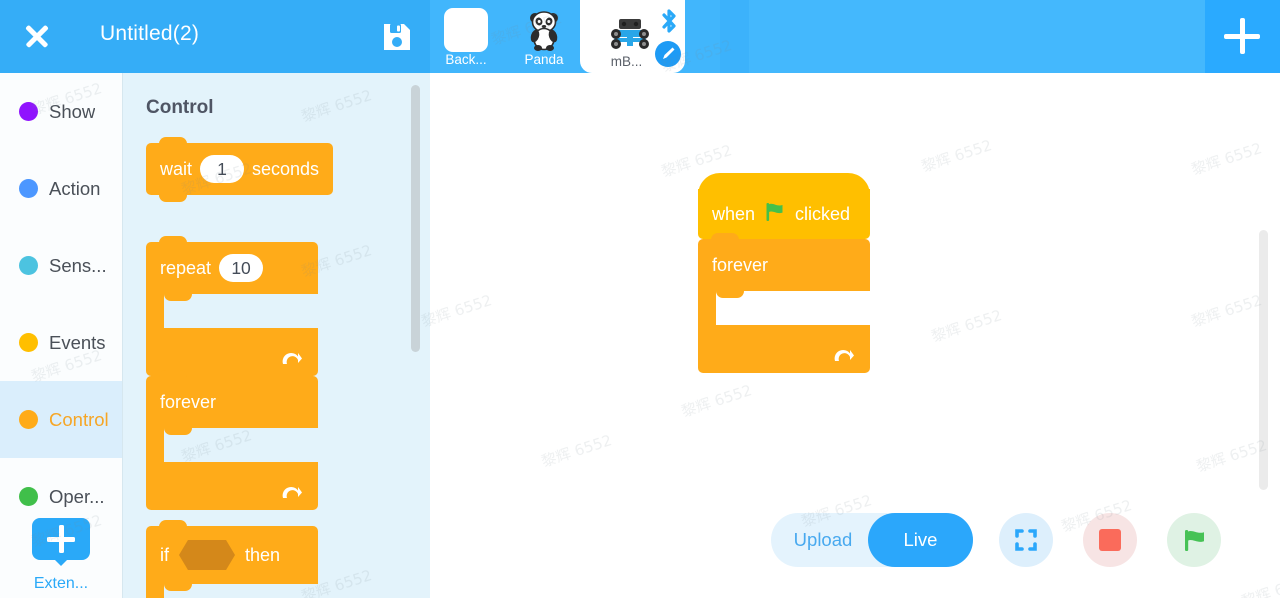 Image resolution: width=1280 pixels, height=598 pixels. I want to click on tab-panda: Panda, so click(544, 36).